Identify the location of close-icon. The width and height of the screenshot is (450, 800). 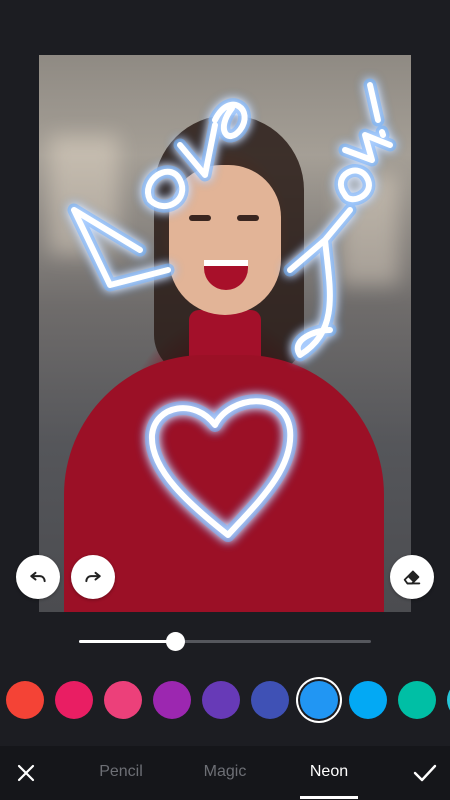
(26, 773).